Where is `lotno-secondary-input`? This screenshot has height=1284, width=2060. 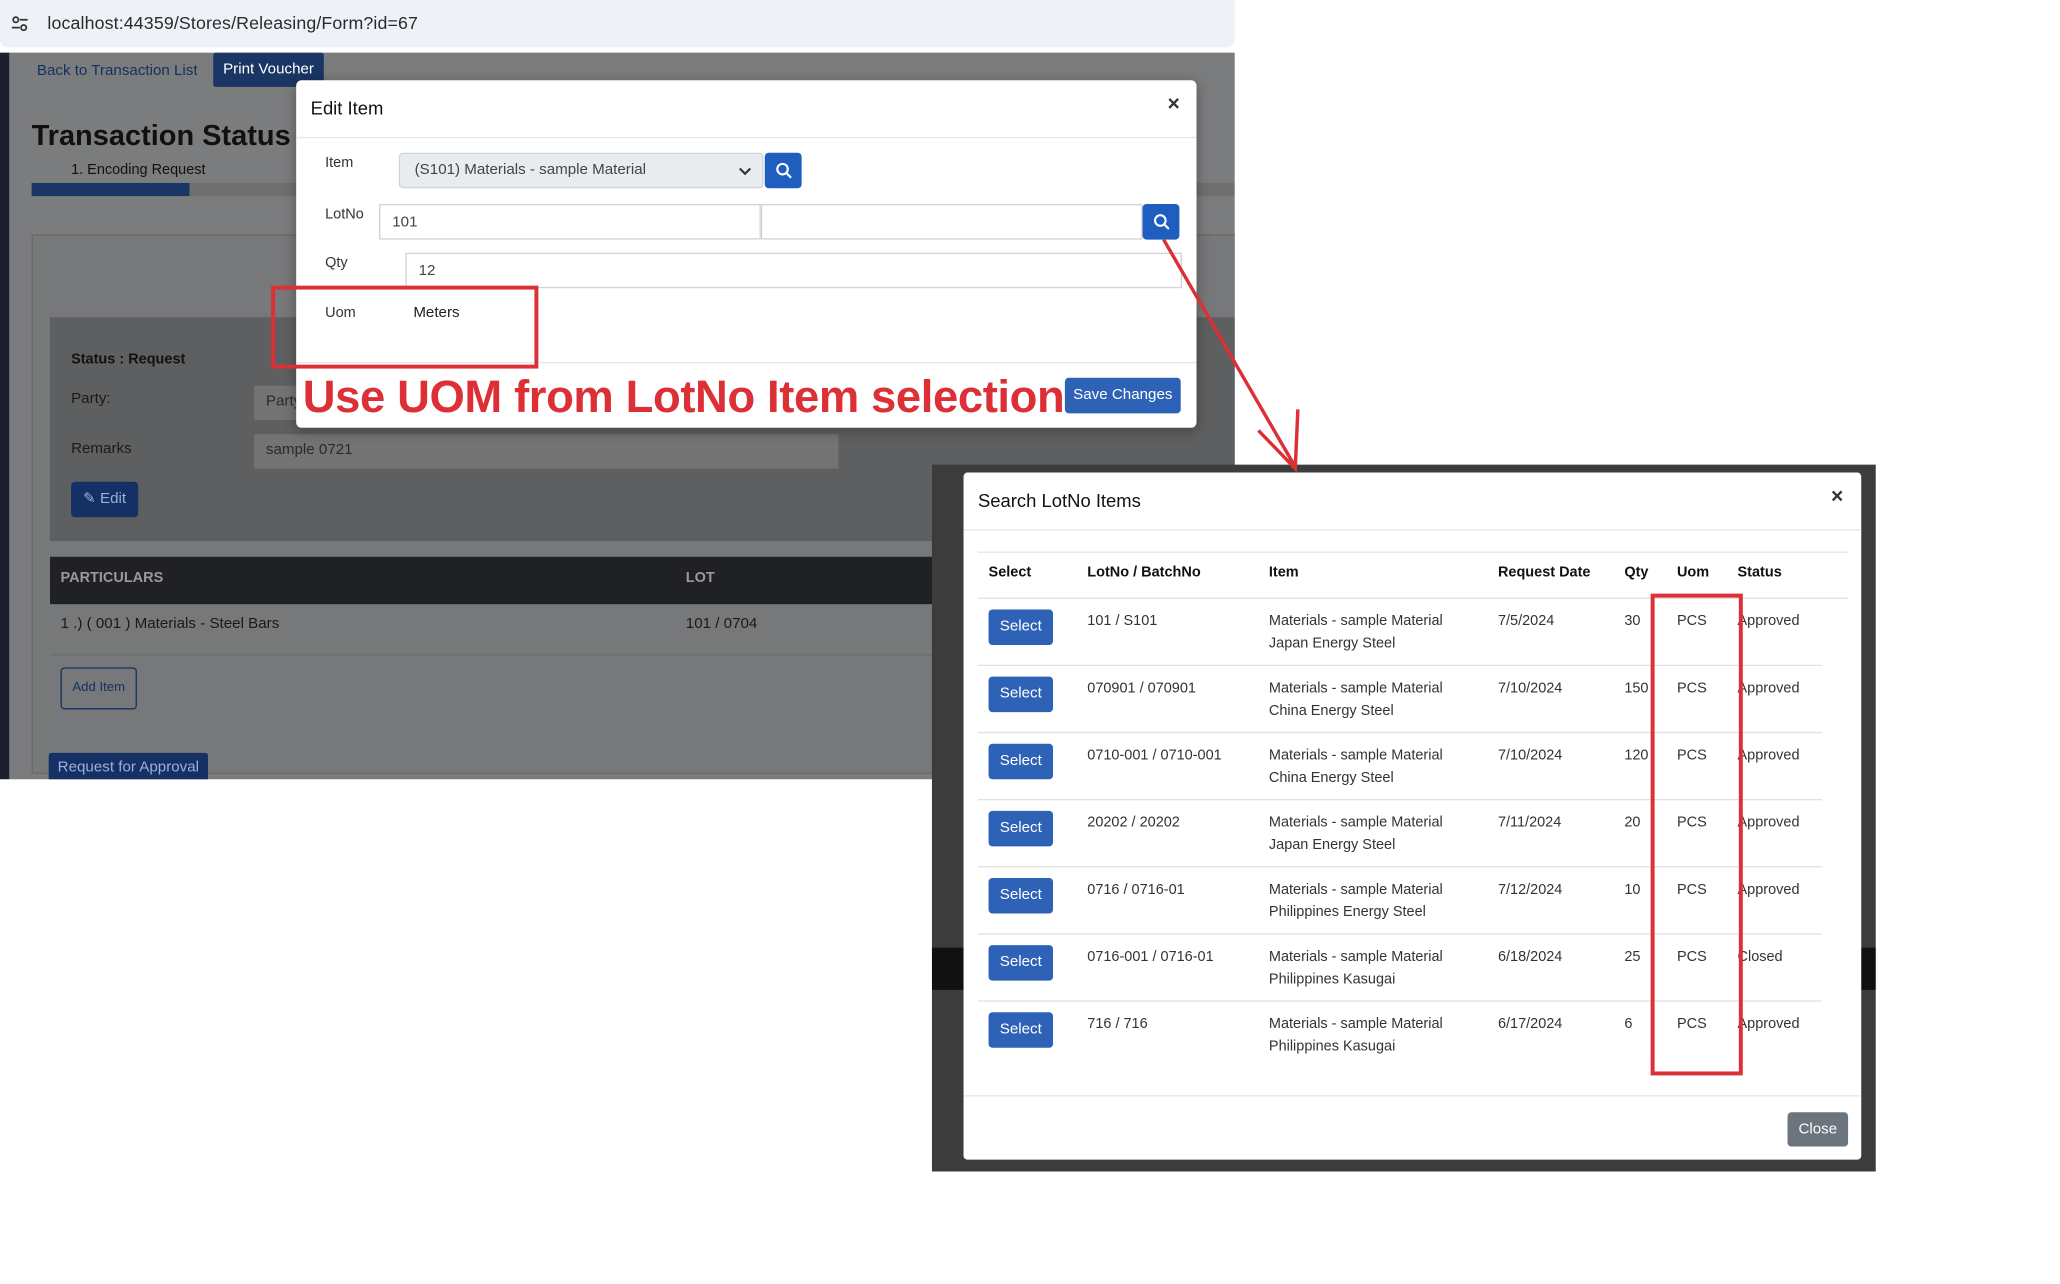 lotno-secondary-input is located at coordinates (951, 222).